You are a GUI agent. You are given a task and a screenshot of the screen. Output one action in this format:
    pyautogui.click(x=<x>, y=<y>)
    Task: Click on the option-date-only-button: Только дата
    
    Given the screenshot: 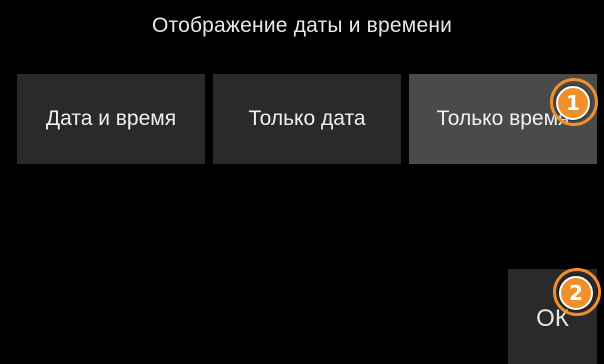 What is the action you would take?
    pyautogui.click(x=307, y=119)
    